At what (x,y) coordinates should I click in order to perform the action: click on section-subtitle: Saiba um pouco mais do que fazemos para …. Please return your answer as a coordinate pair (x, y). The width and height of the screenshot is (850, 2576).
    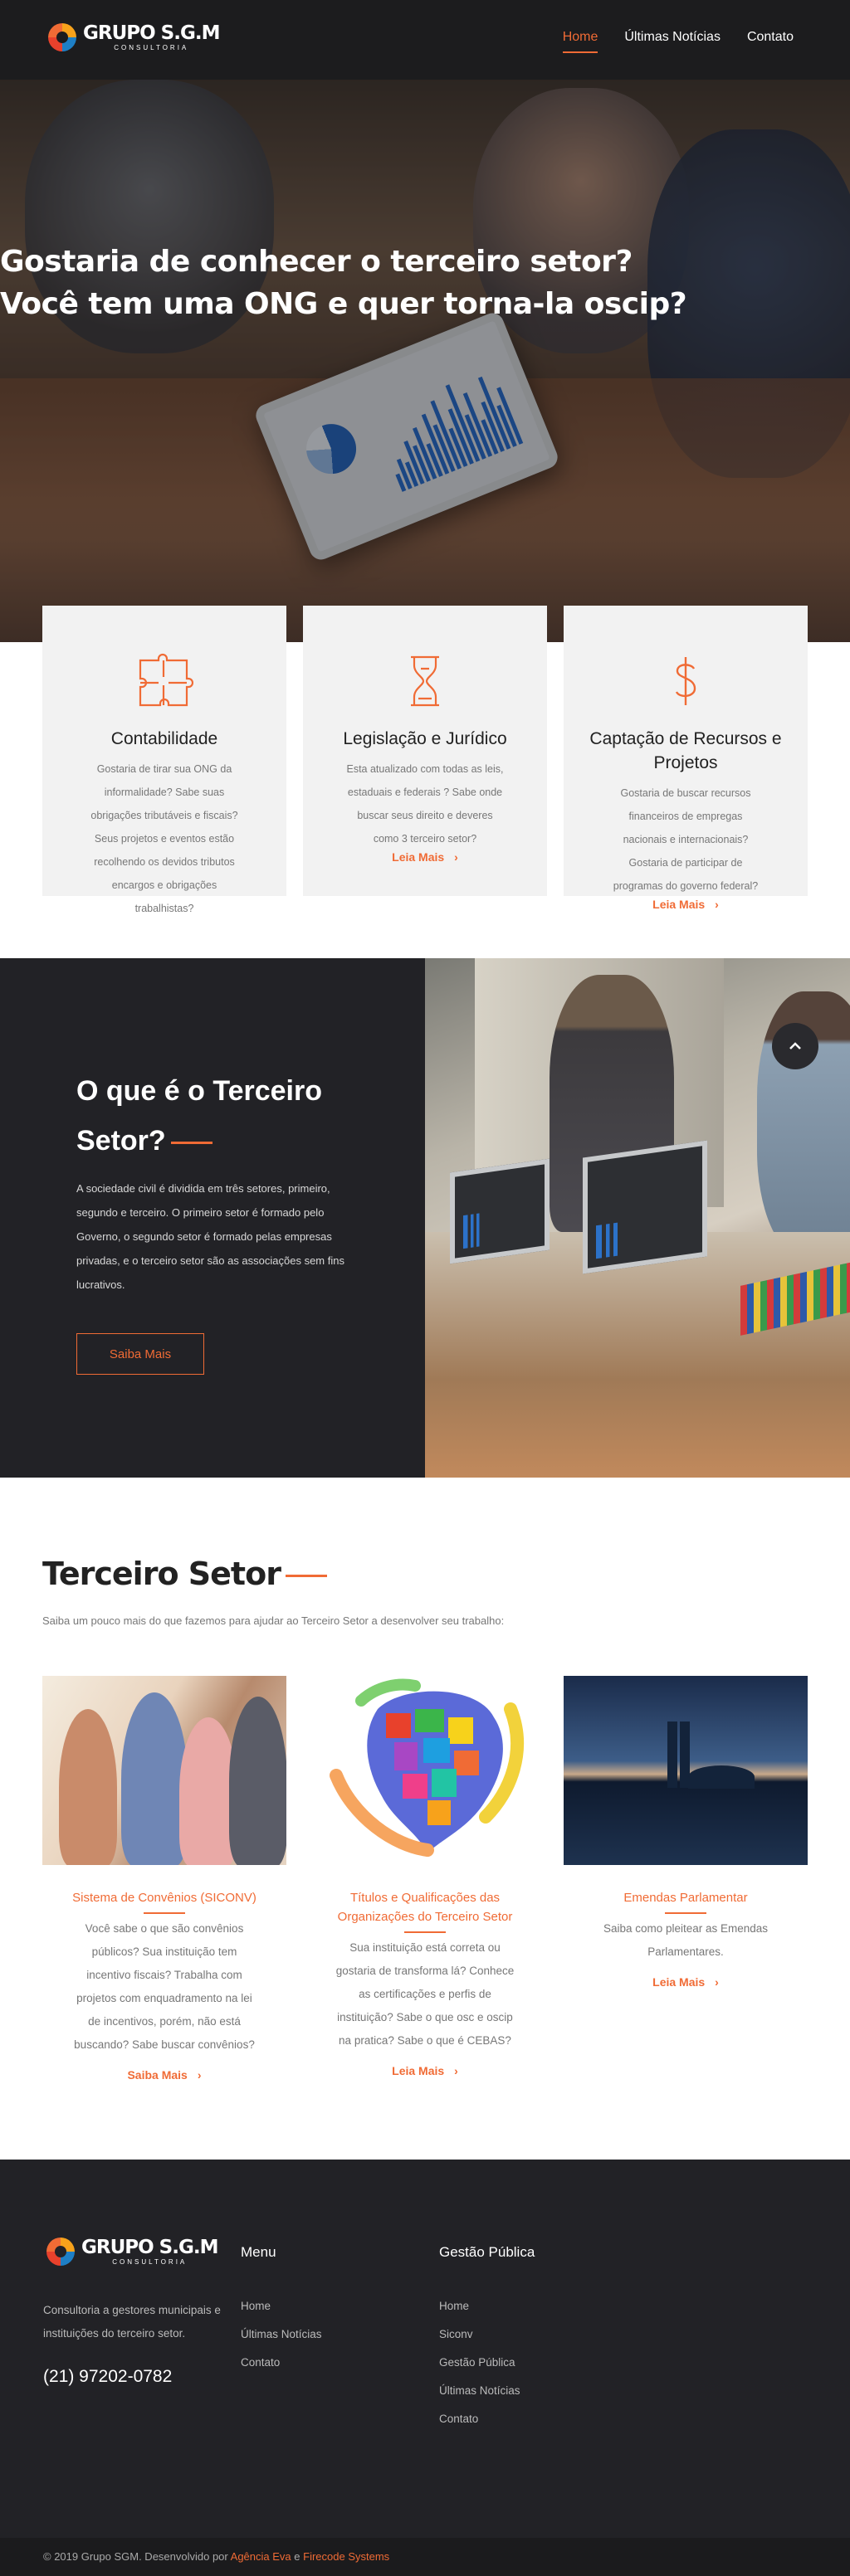
    Looking at the image, I should click on (273, 1620).